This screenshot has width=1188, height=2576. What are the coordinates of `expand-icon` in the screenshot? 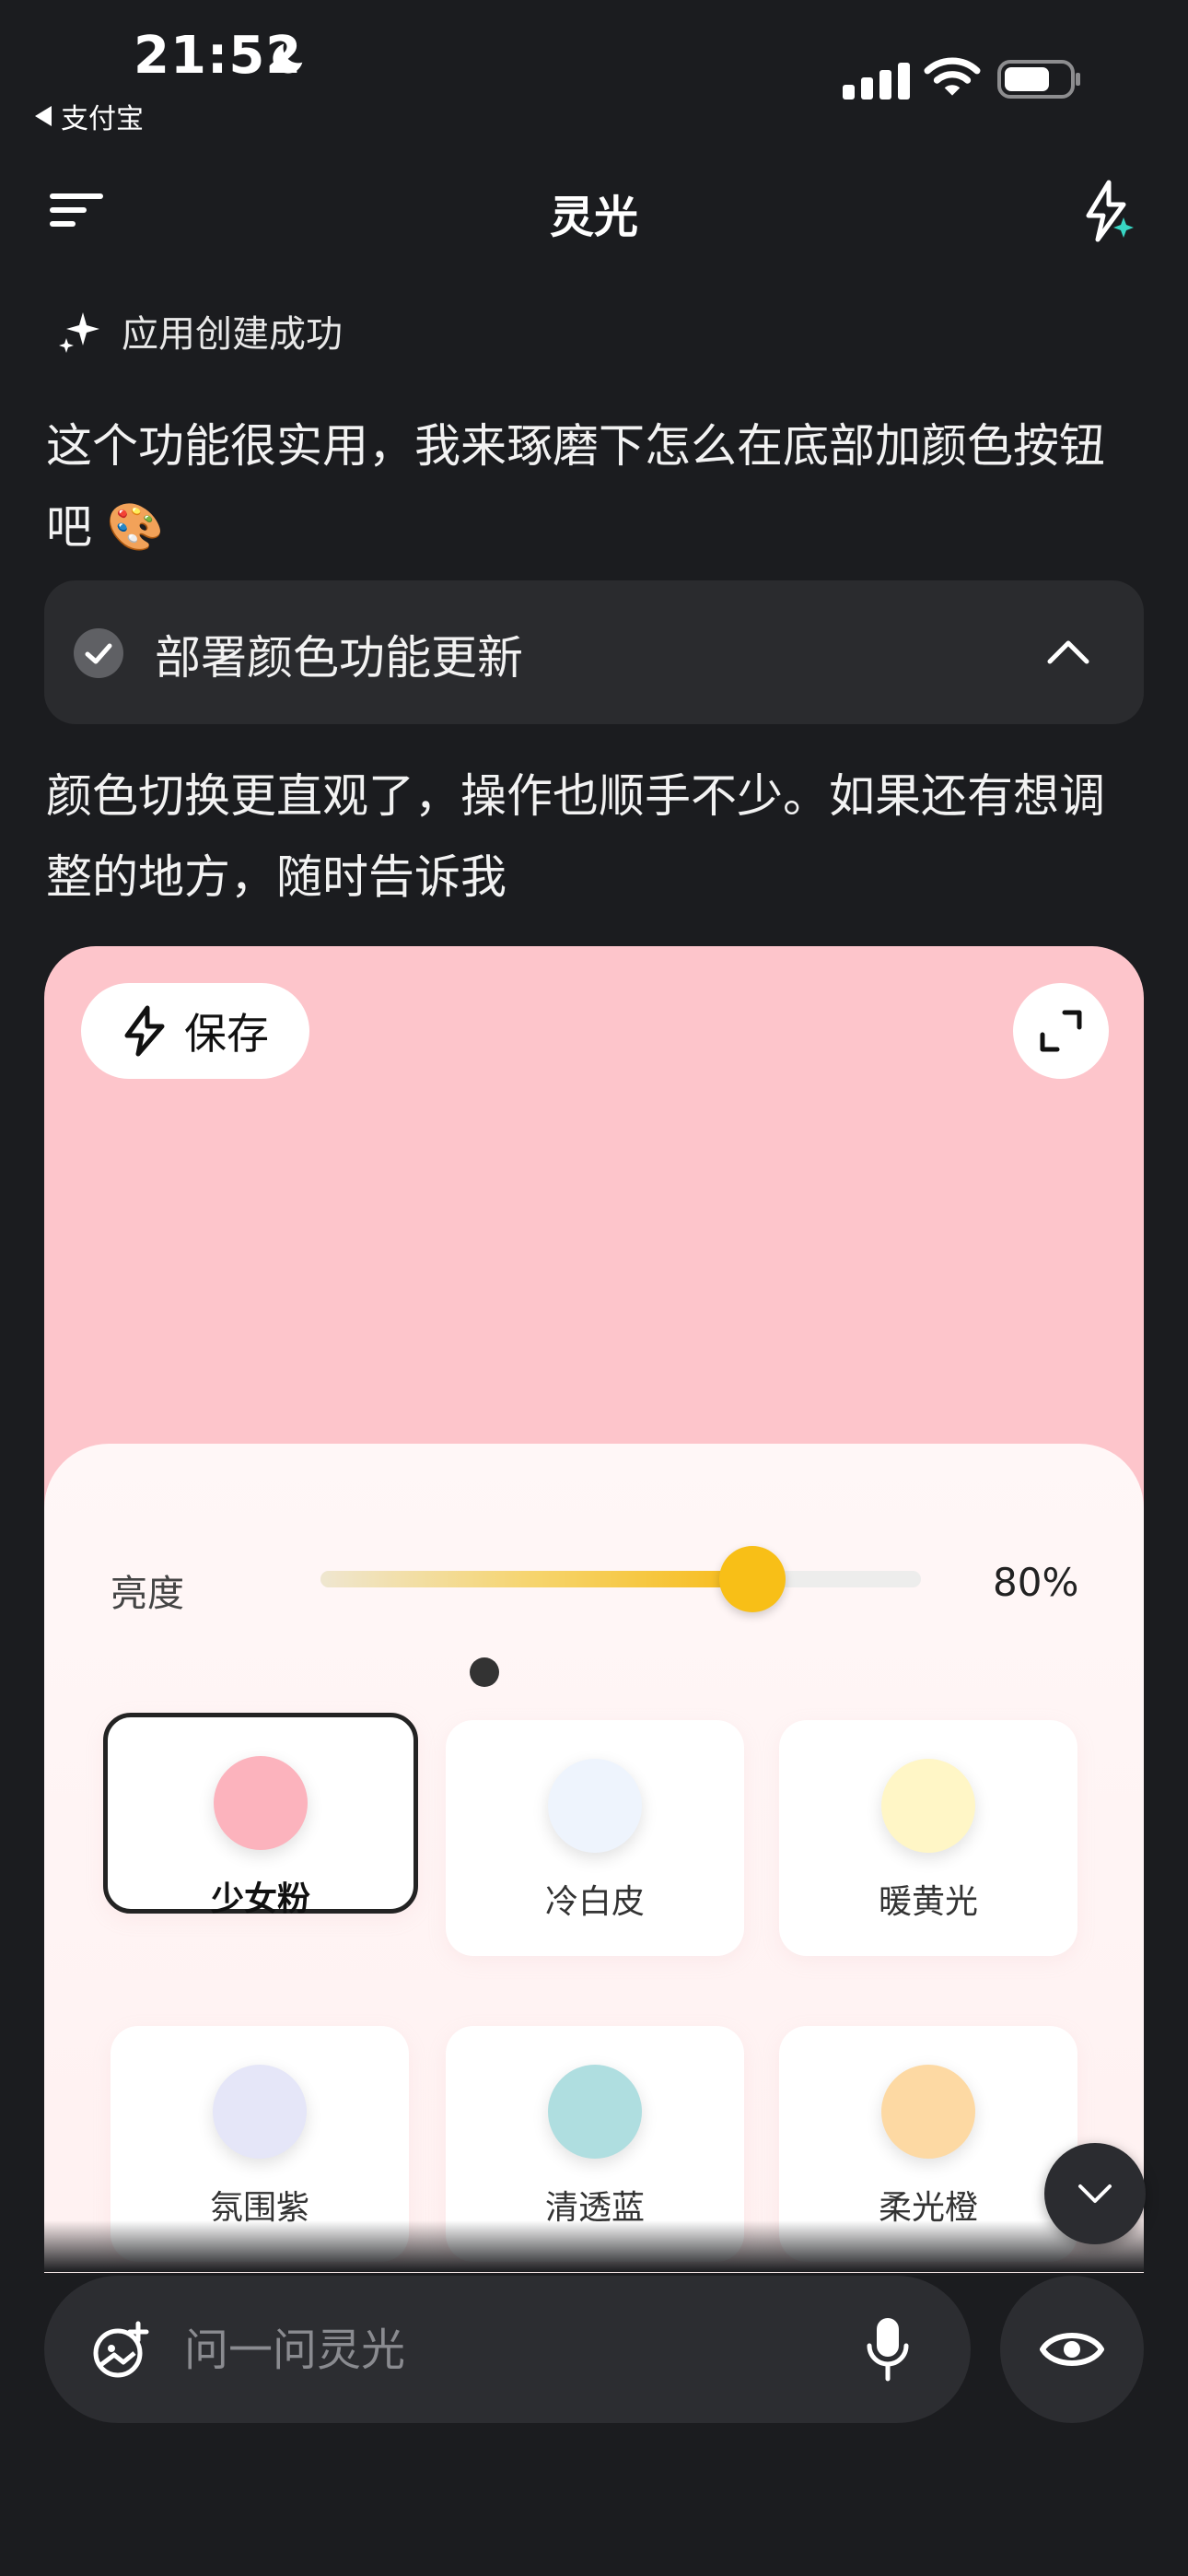 It's located at (1061, 1031).